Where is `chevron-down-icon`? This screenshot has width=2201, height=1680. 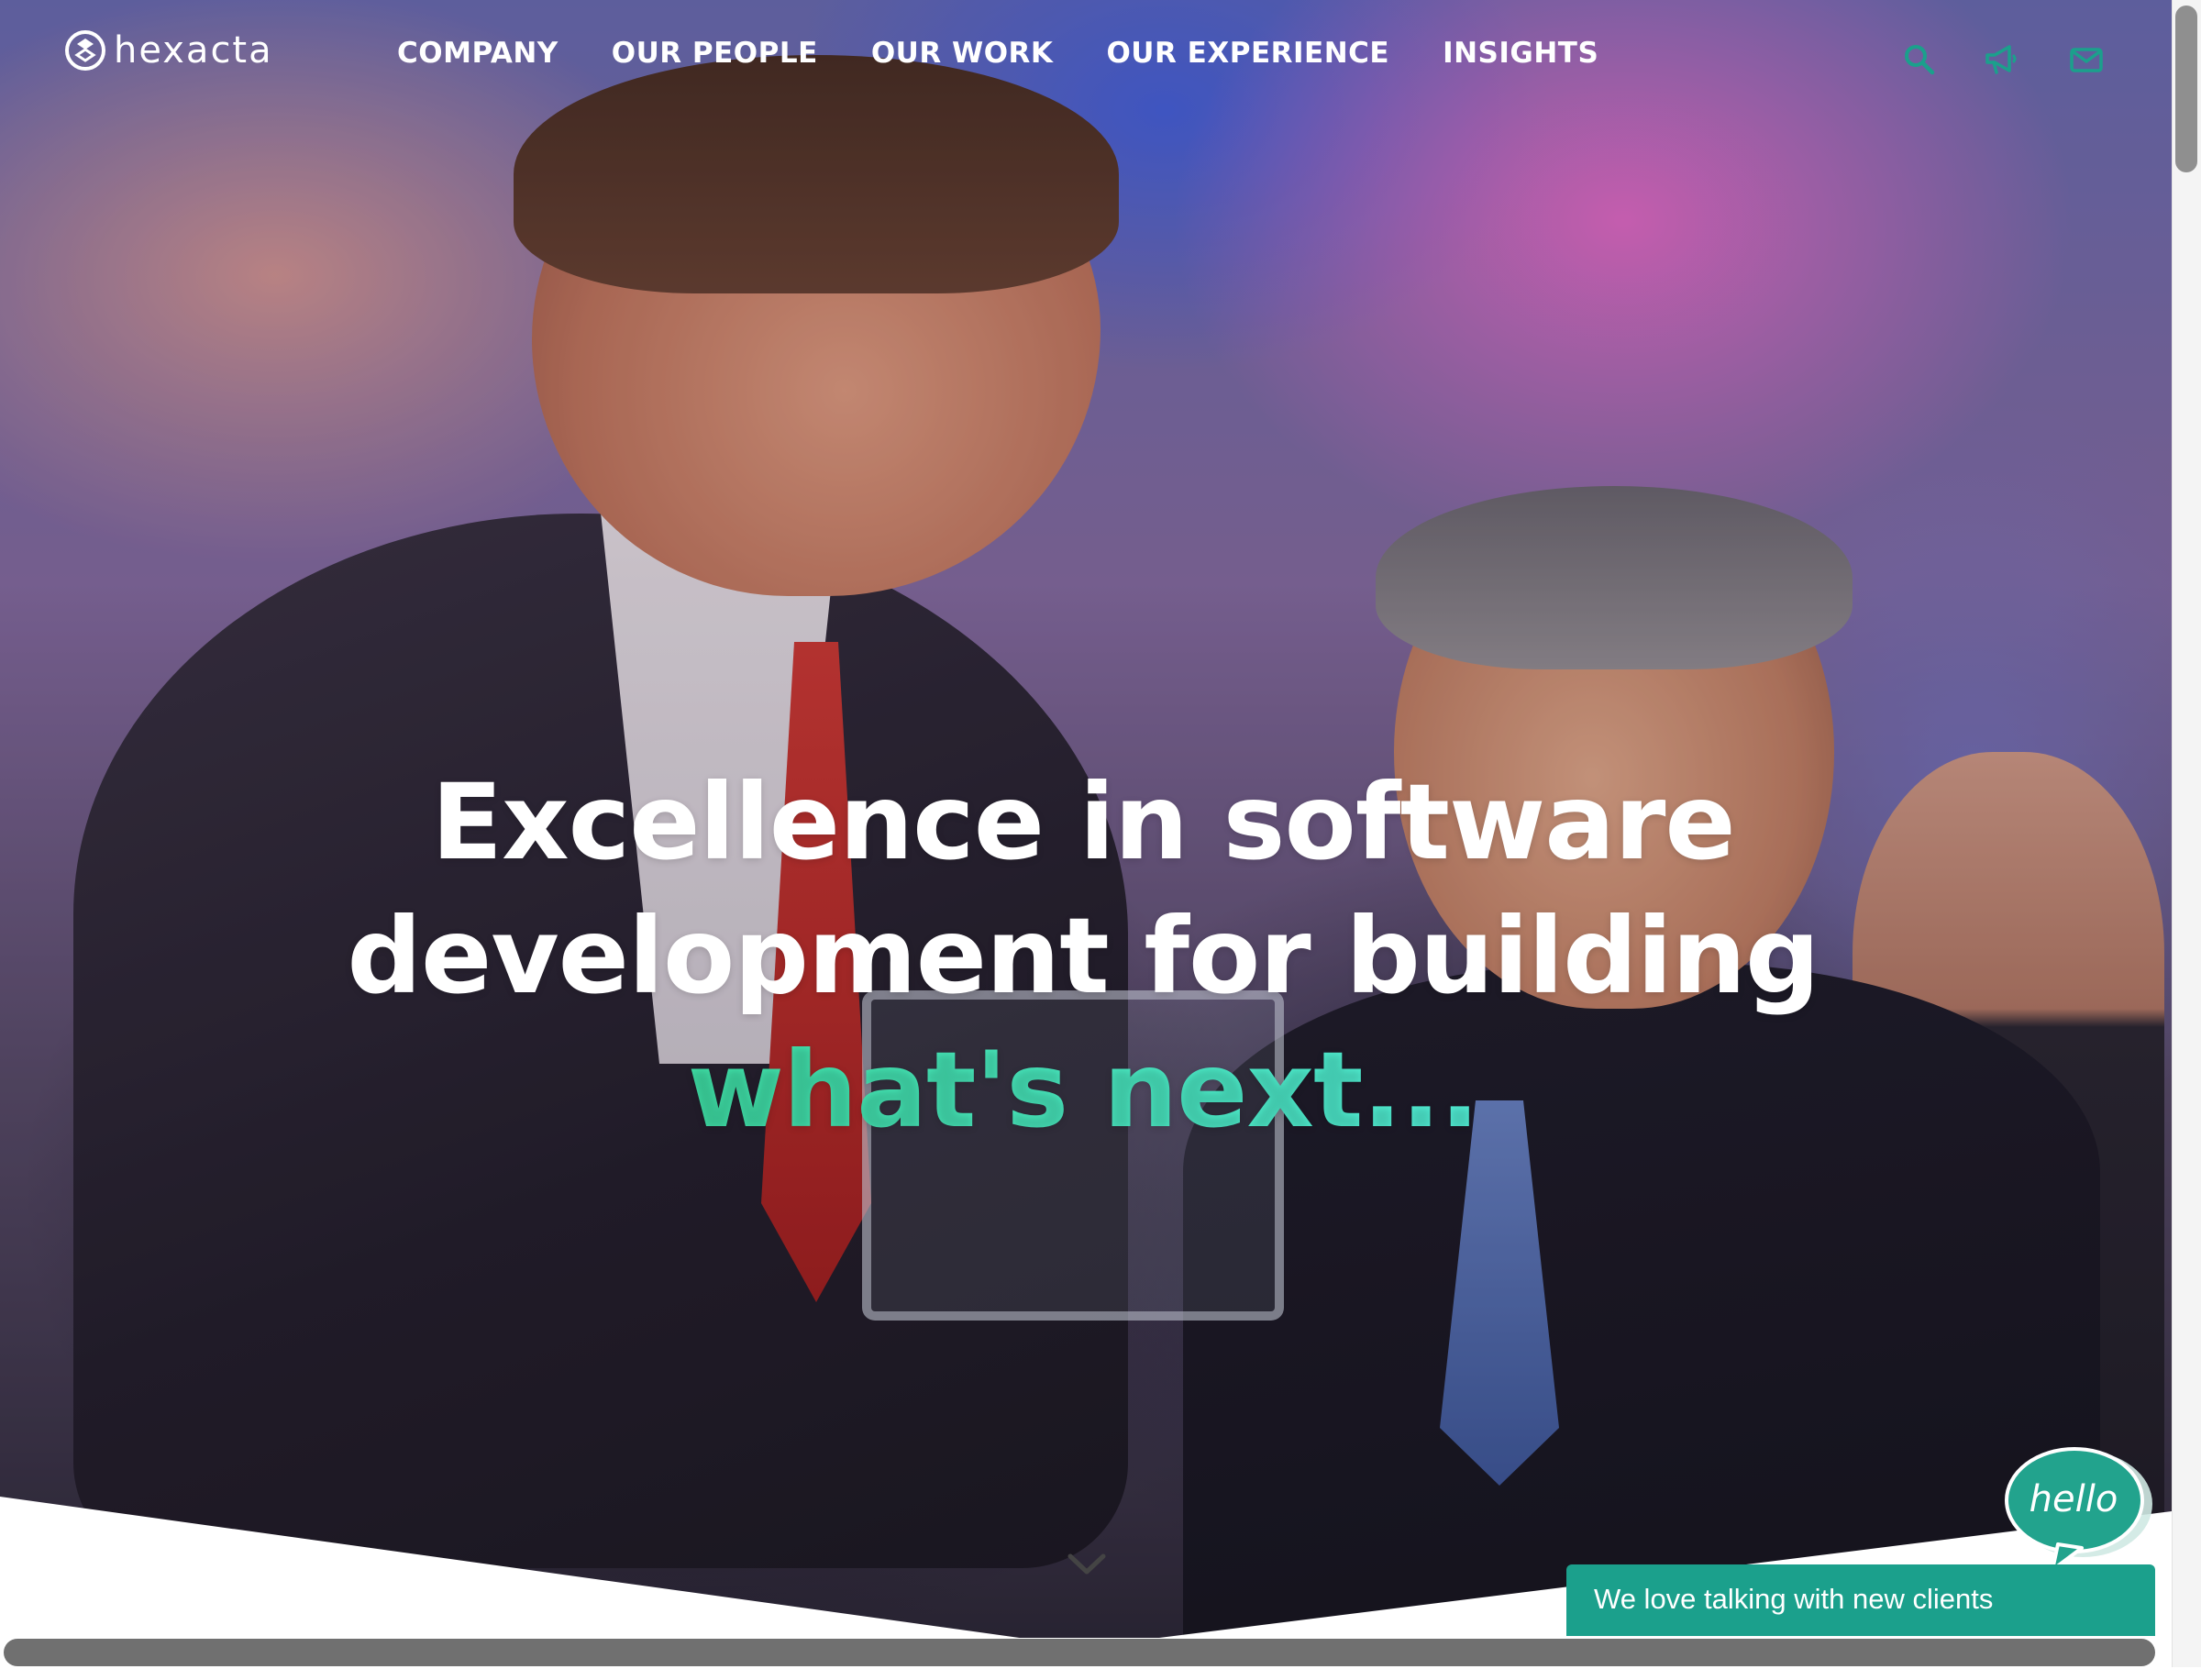 chevron-down-icon is located at coordinates (1087, 1563).